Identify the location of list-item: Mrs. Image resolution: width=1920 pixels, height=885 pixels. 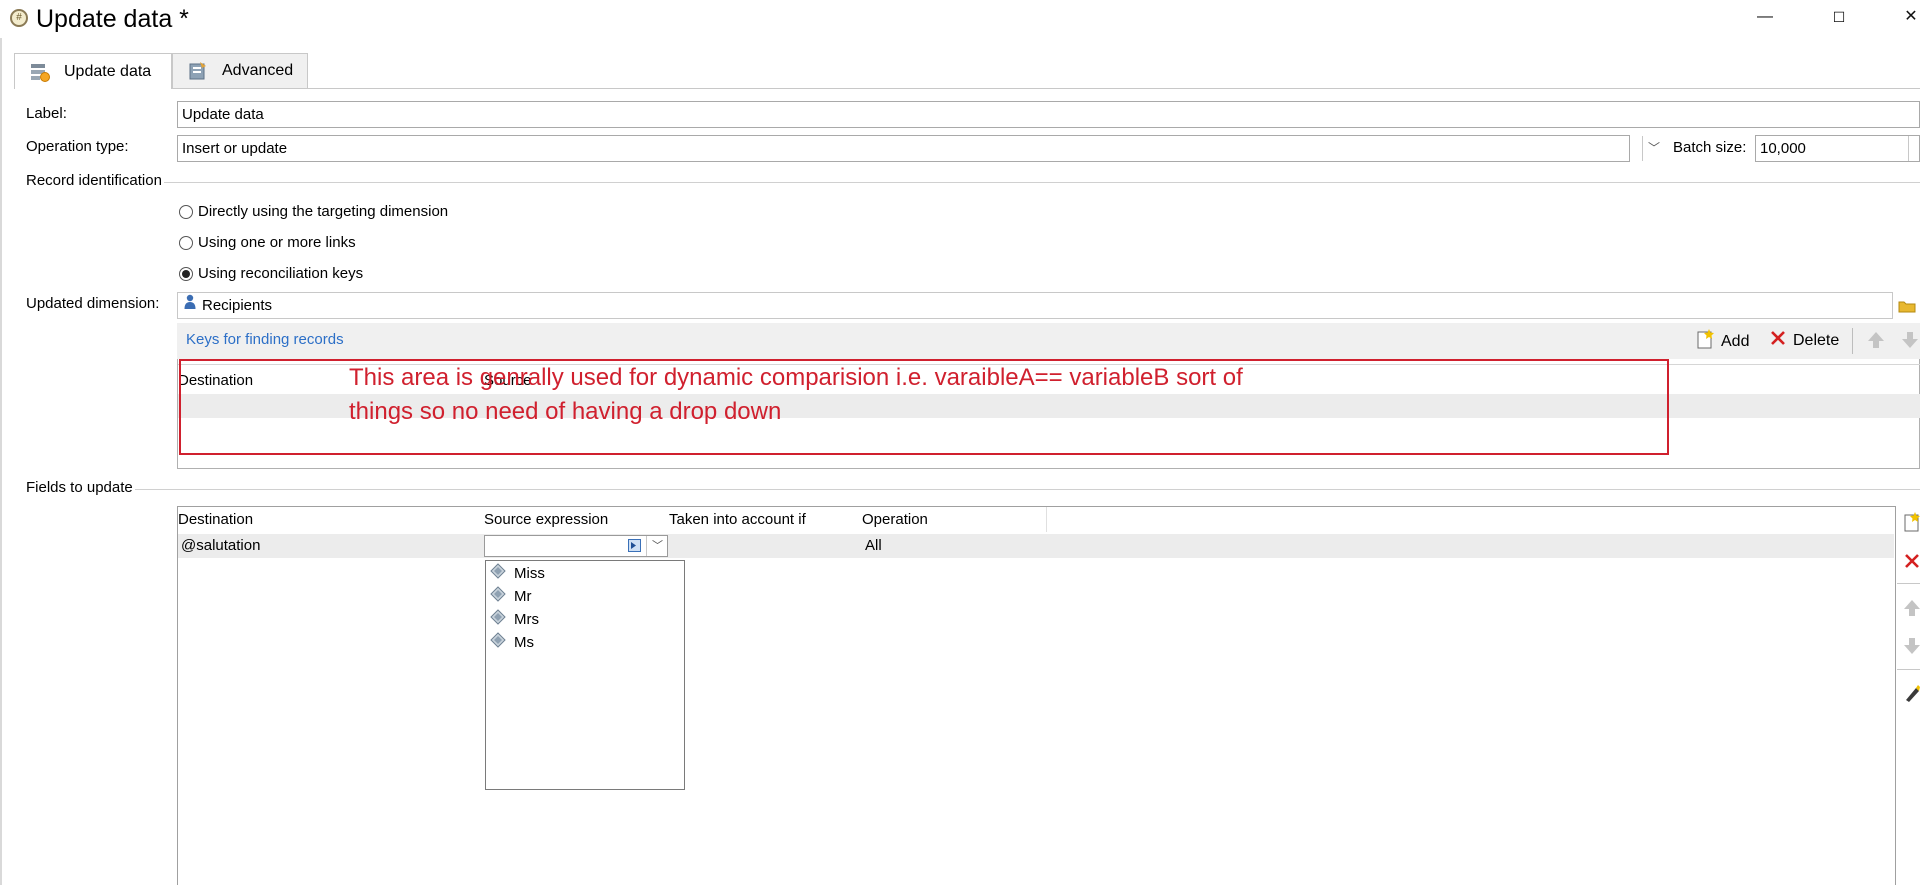
(514, 619).